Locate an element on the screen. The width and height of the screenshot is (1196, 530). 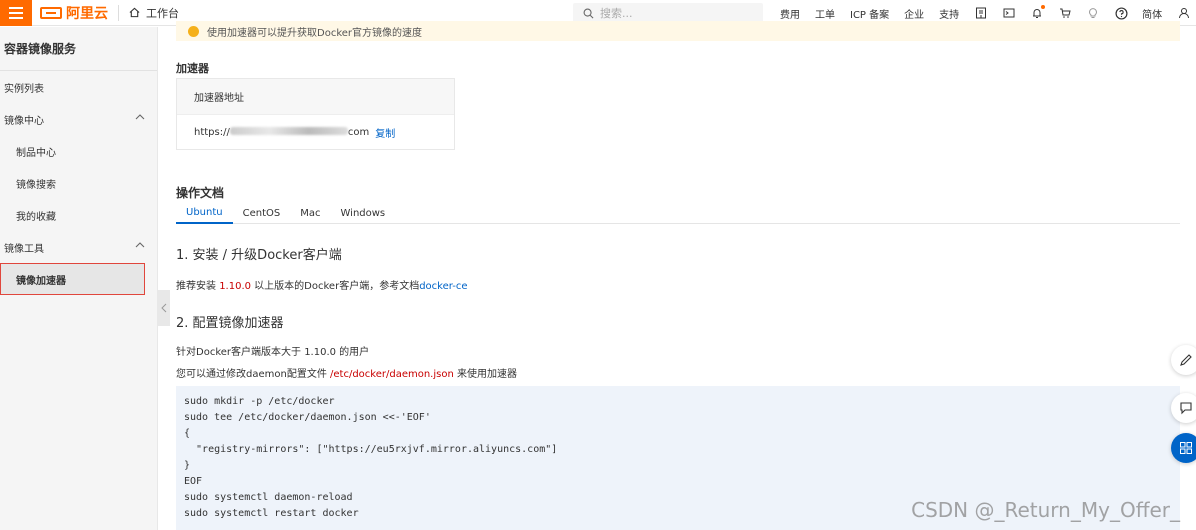
language-switch: 简体 is located at coordinates (1152, 13).